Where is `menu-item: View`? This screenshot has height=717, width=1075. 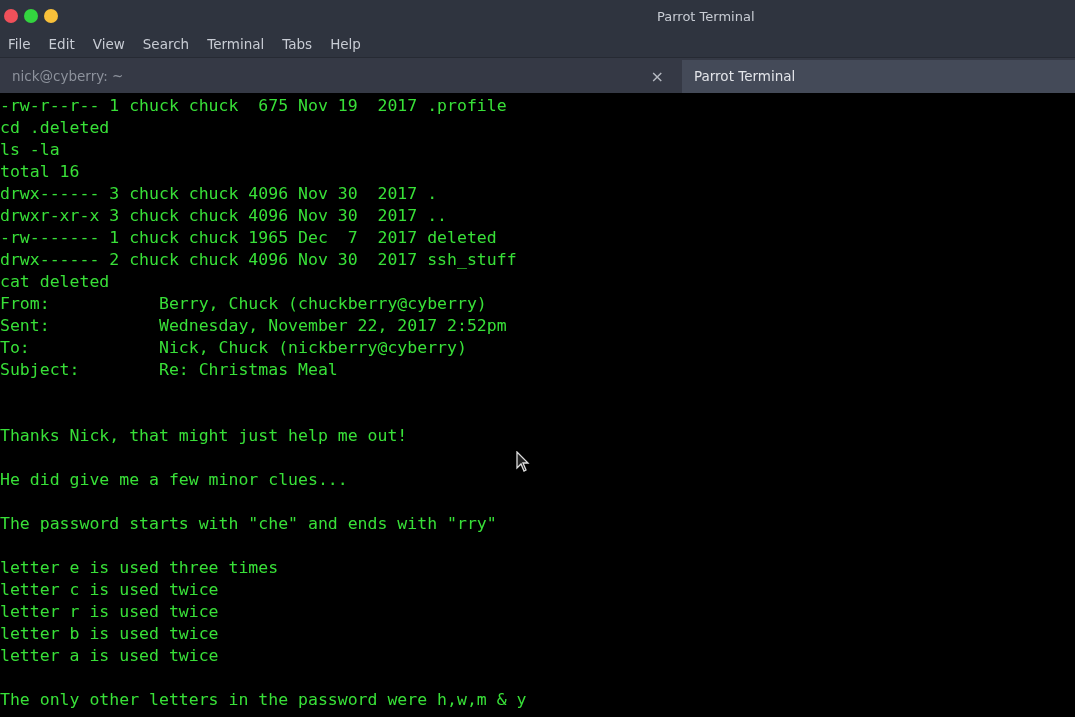 menu-item: View is located at coordinates (115, 44).